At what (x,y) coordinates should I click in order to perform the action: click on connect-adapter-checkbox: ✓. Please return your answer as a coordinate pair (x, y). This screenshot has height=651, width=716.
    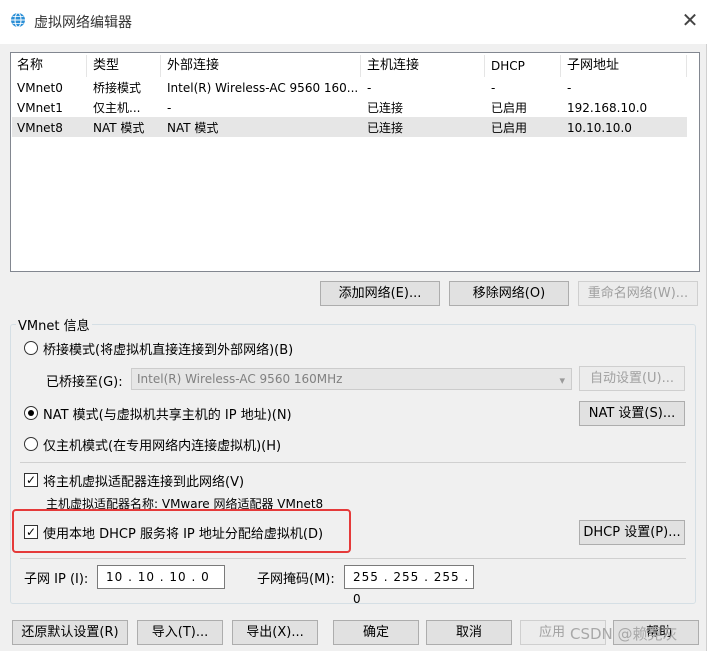
    Looking at the image, I should click on (31, 480).